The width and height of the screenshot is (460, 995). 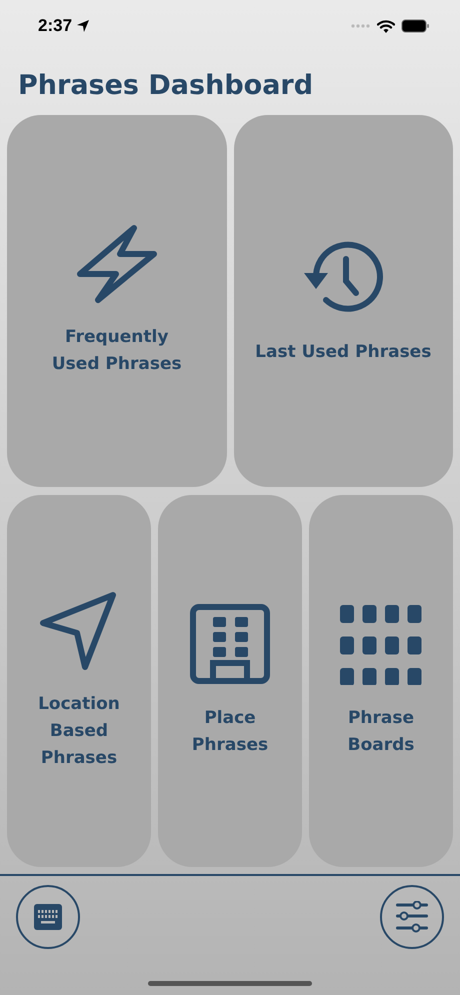 I want to click on location-arrow-icon, so click(x=83, y=26).